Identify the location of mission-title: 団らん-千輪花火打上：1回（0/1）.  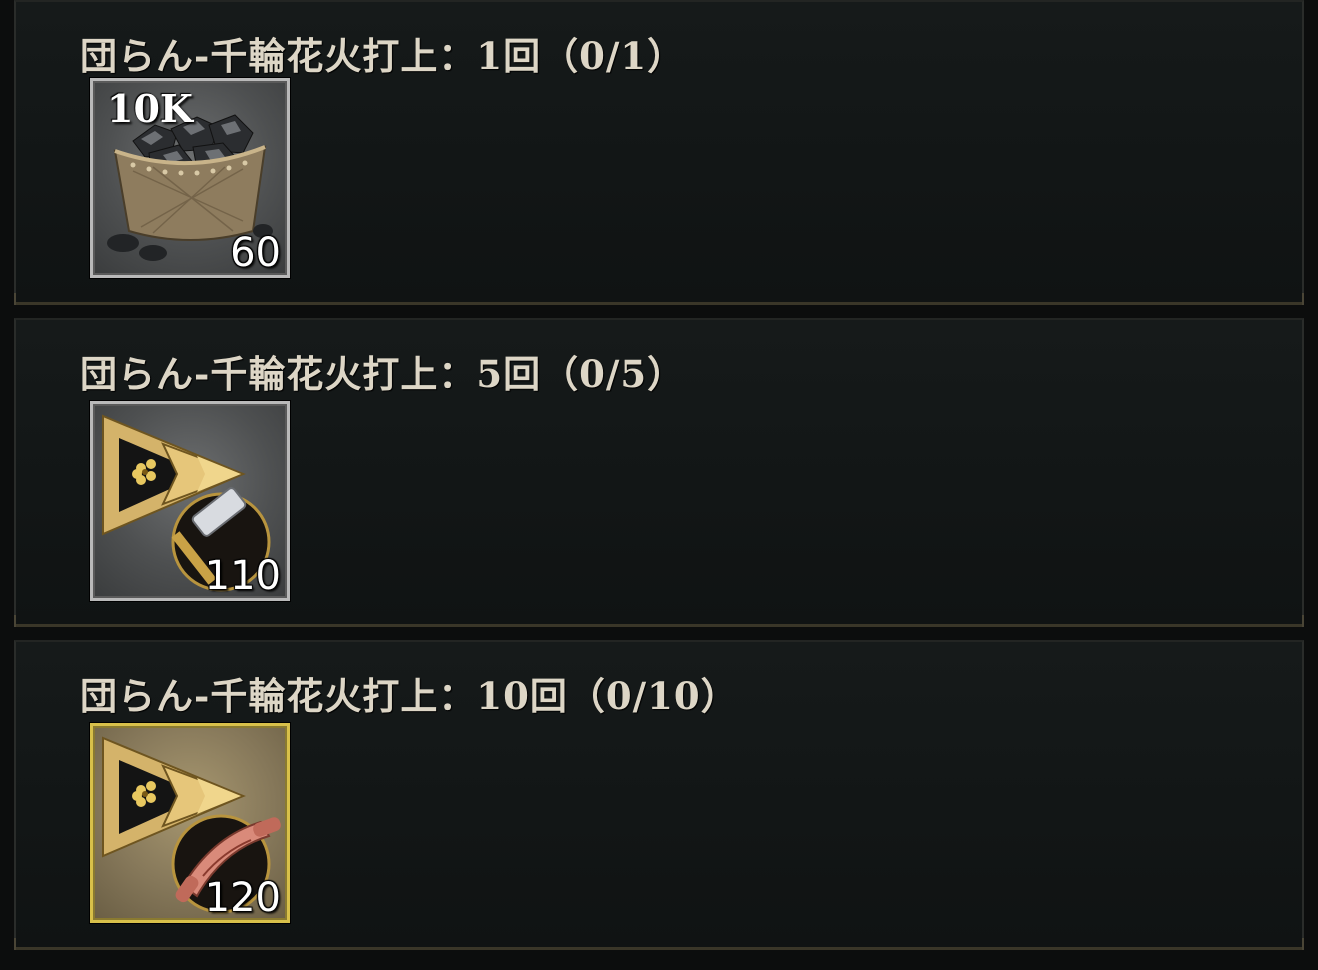
(383, 56).